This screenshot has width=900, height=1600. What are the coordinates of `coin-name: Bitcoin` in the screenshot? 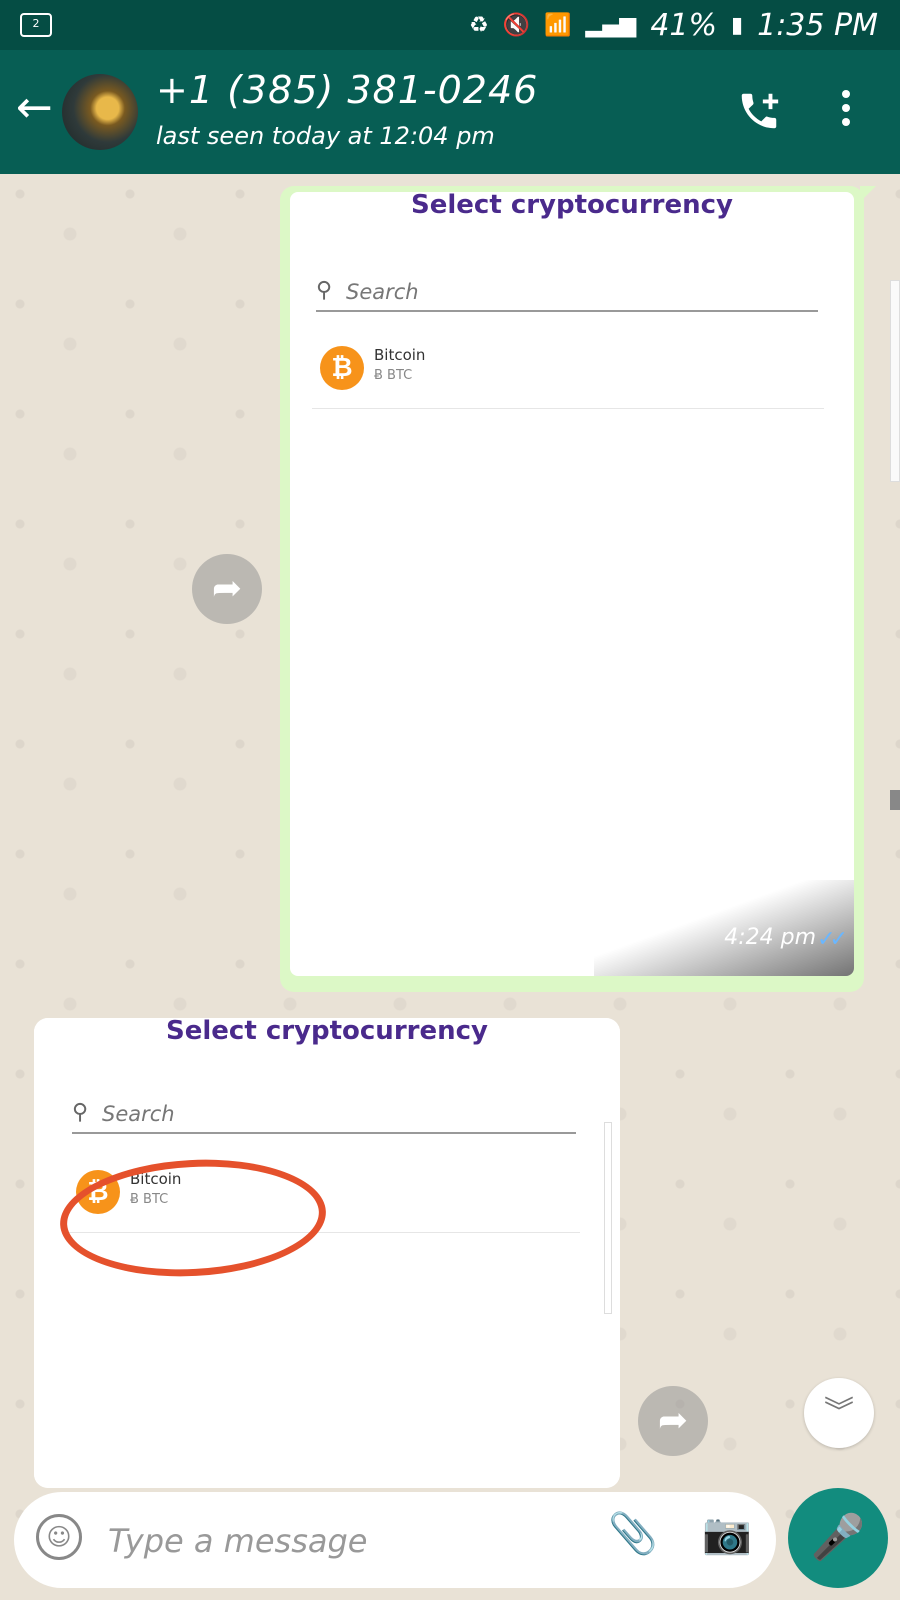 It's located at (400, 355).